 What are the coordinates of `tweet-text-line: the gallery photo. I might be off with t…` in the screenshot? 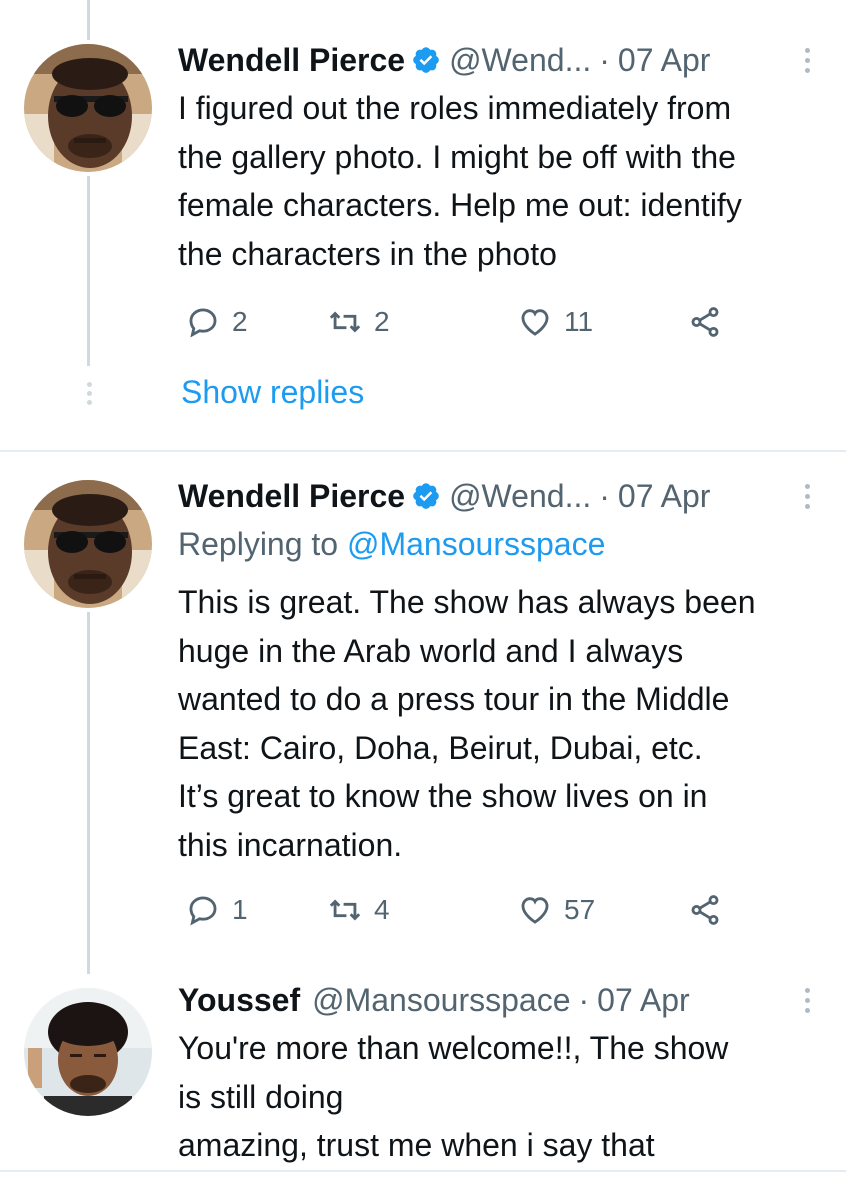 It's located at (457, 156).